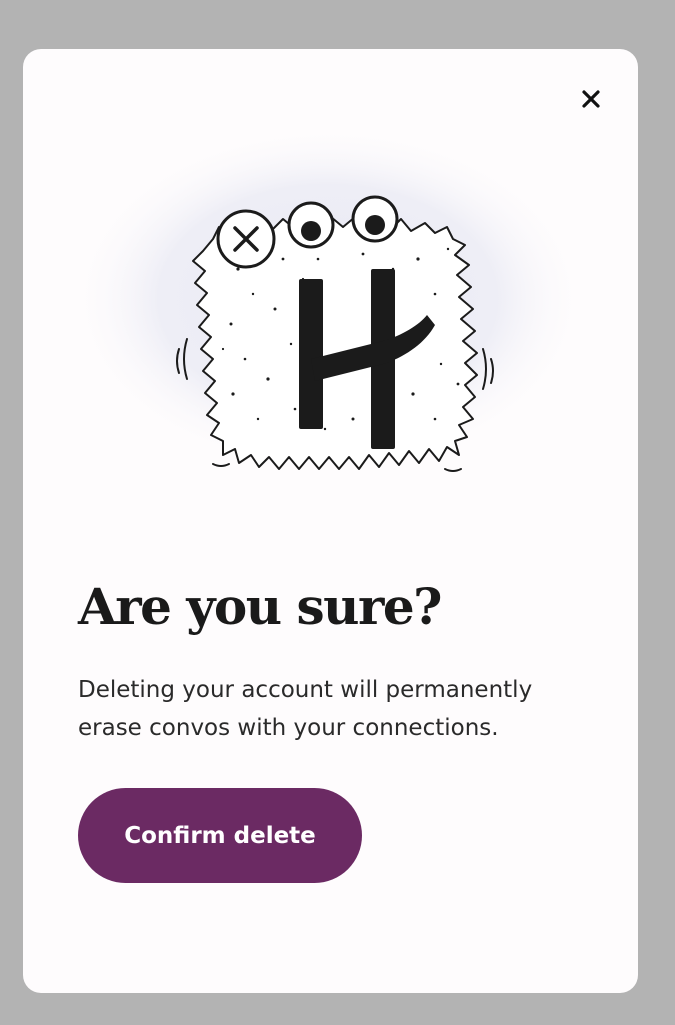 Image resolution: width=675 pixels, height=1025 pixels. What do you see at coordinates (246, 239) in the screenshot?
I see `x-eye-icon` at bounding box center [246, 239].